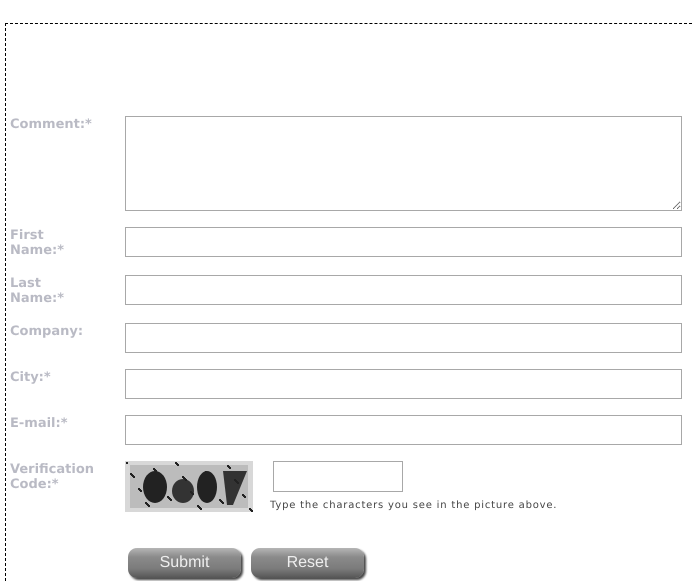 The height and width of the screenshot is (581, 692). Describe the element at coordinates (51, 124) in the screenshot. I see `field-label: Comment:*` at that location.